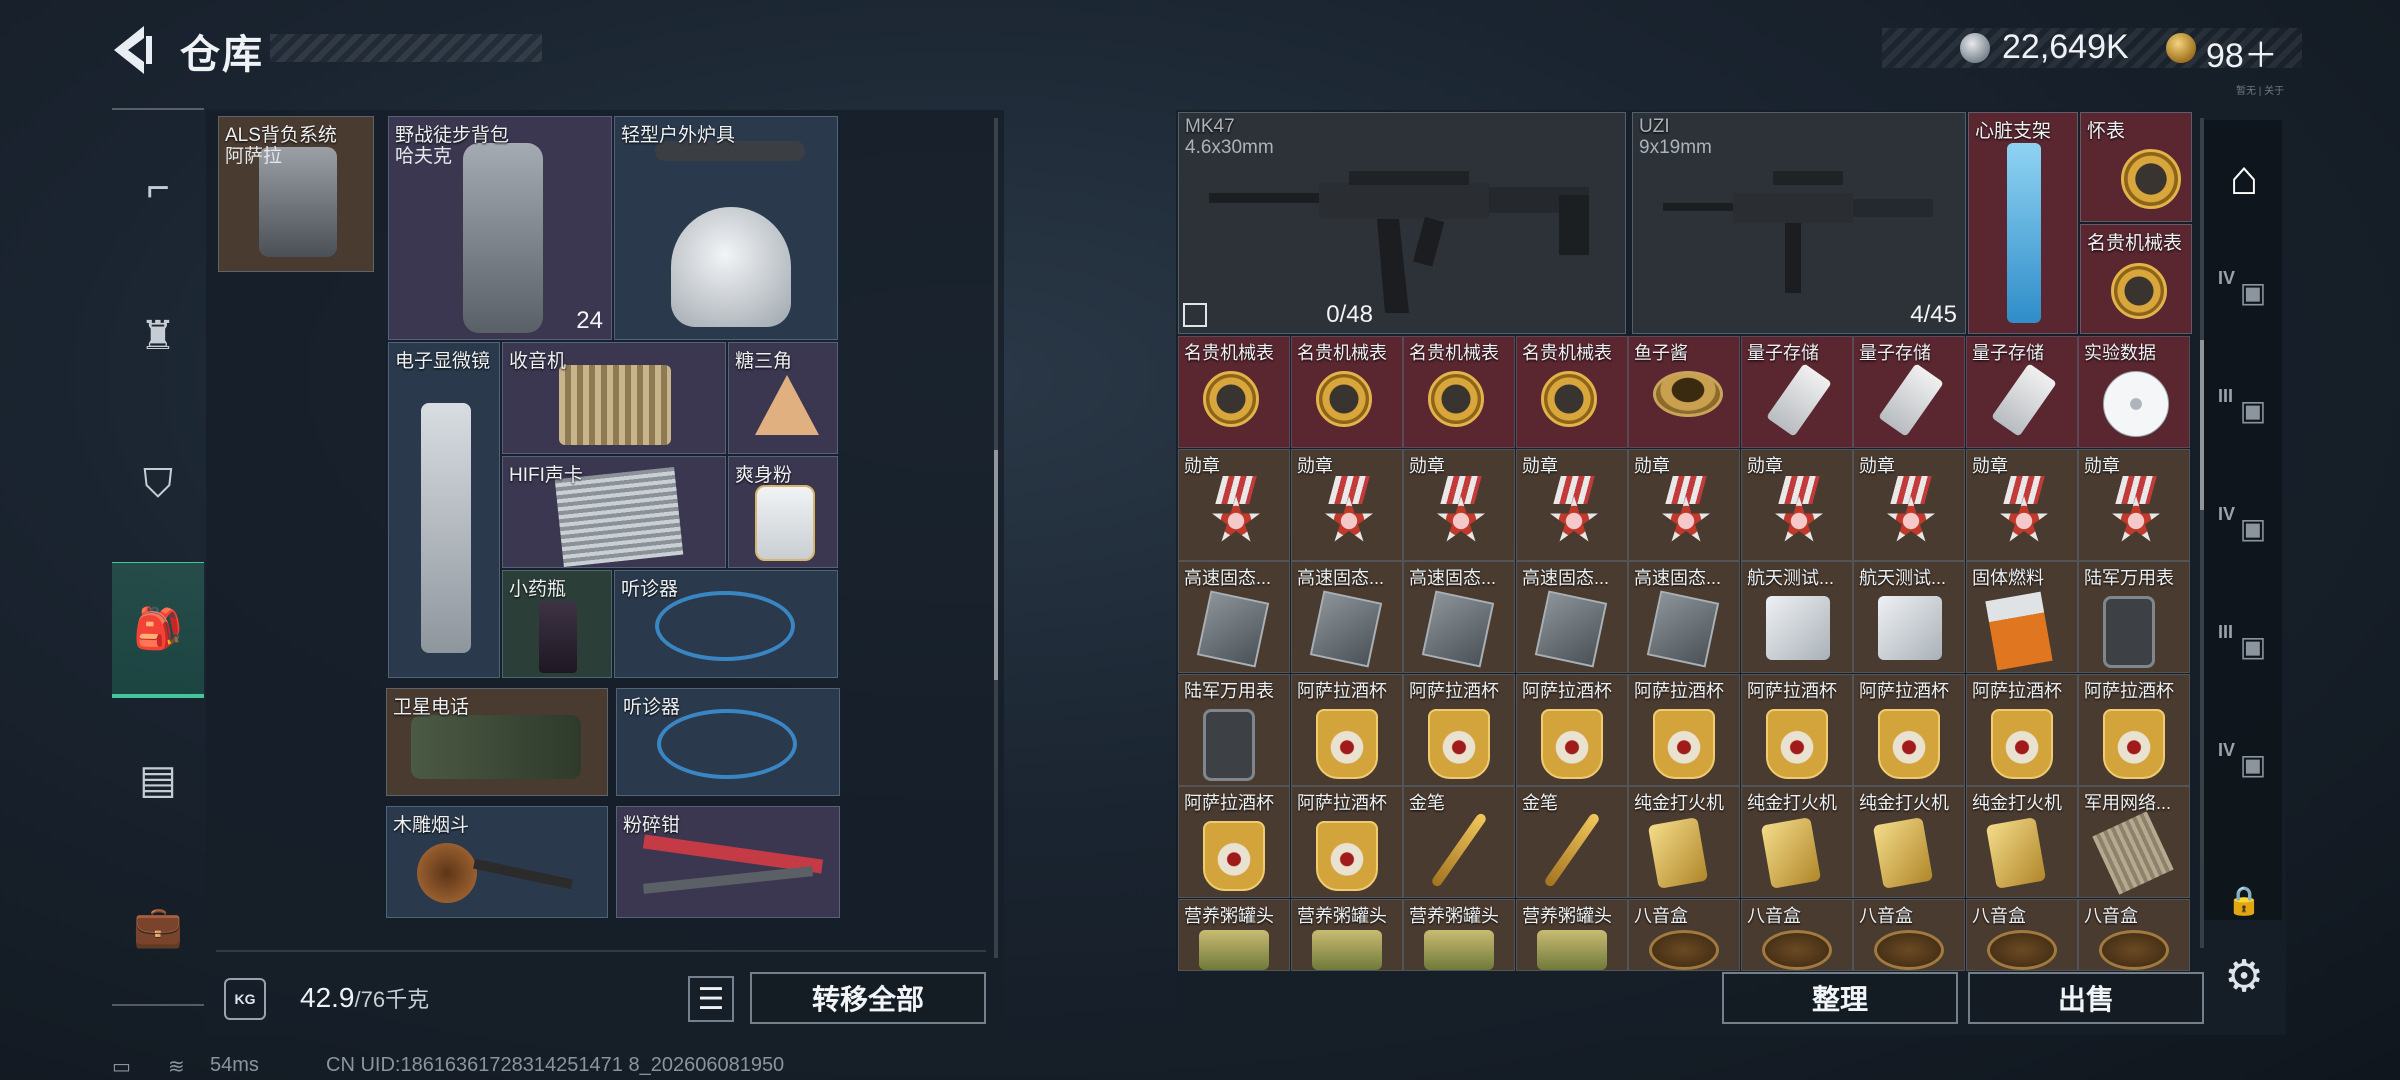 The height and width of the screenshot is (1080, 2400). I want to click on stash-tab-1: IV ▣, so click(2244, 292).